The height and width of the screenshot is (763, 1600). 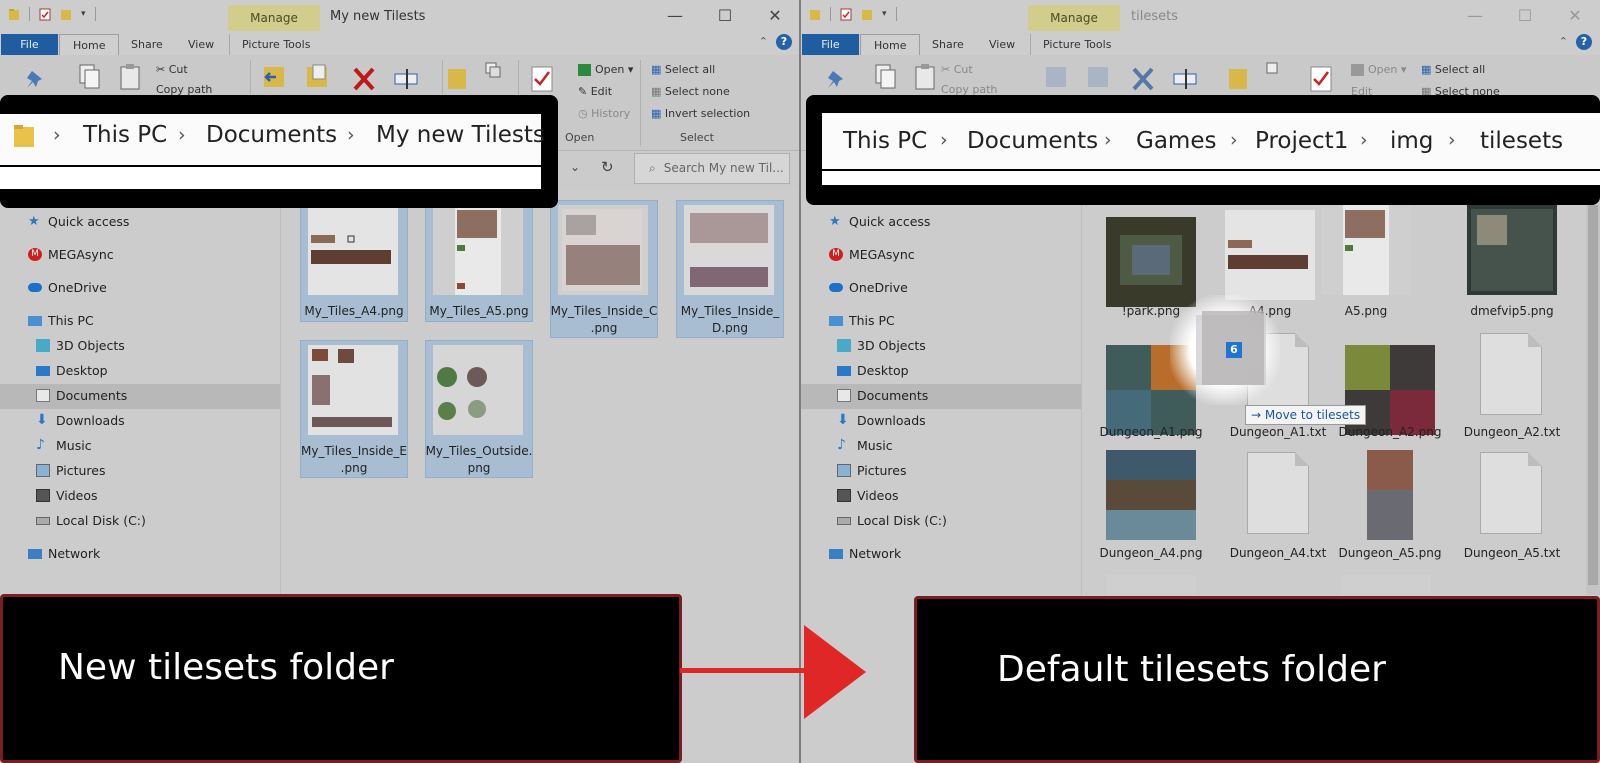 What do you see at coordinates (1521, 141) in the screenshot?
I see `breadcrumb-item: tilesets` at bounding box center [1521, 141].